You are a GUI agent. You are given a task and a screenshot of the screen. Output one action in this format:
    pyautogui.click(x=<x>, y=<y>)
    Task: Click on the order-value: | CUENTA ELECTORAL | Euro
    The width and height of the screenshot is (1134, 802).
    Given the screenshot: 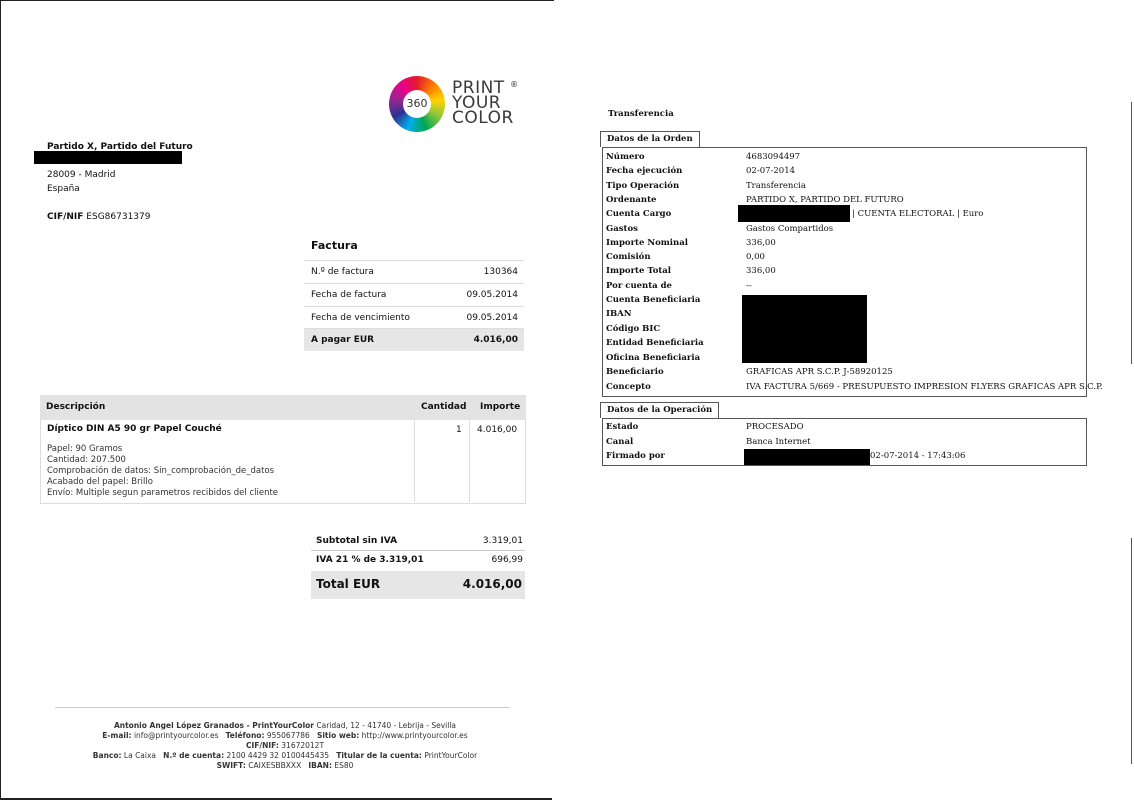 What is the action you would take?
    pyautogui.click(x=918, y=214)
    